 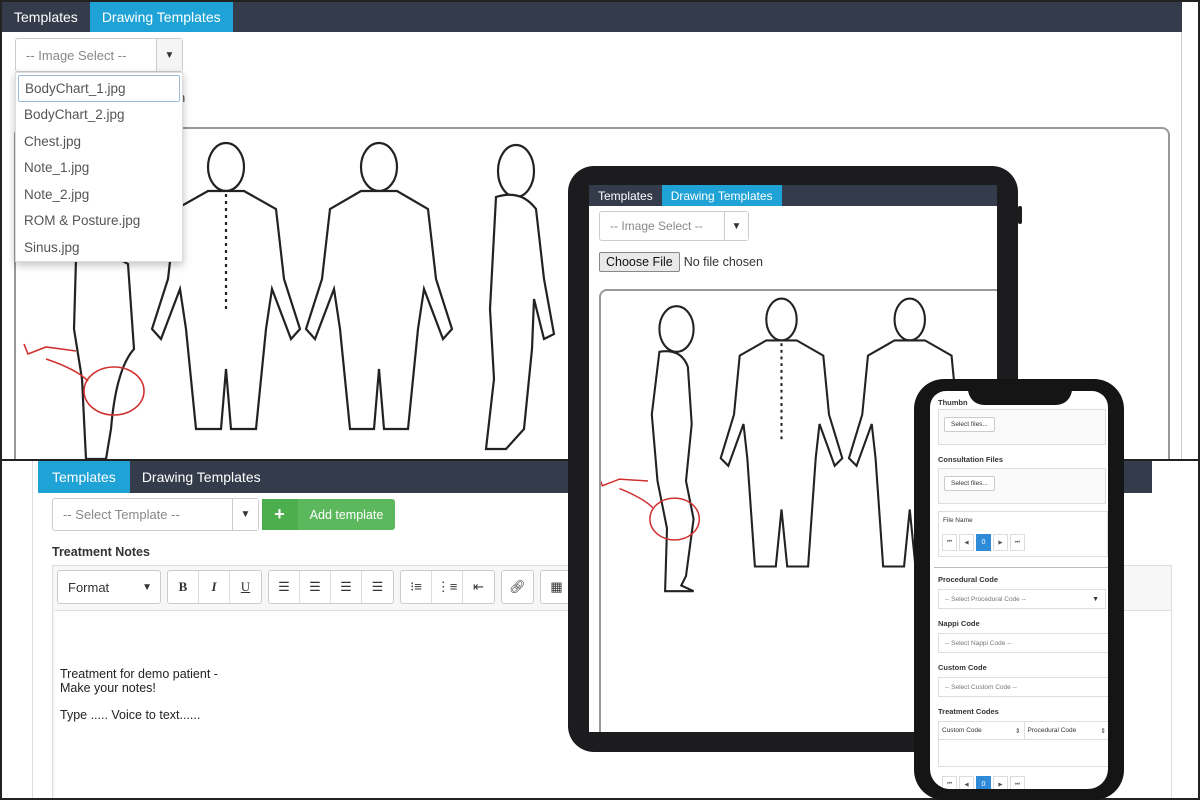 I want to click on file-pager: ⏮ ◀ 0 ▶ ⏭, so click(x=983, y=542).